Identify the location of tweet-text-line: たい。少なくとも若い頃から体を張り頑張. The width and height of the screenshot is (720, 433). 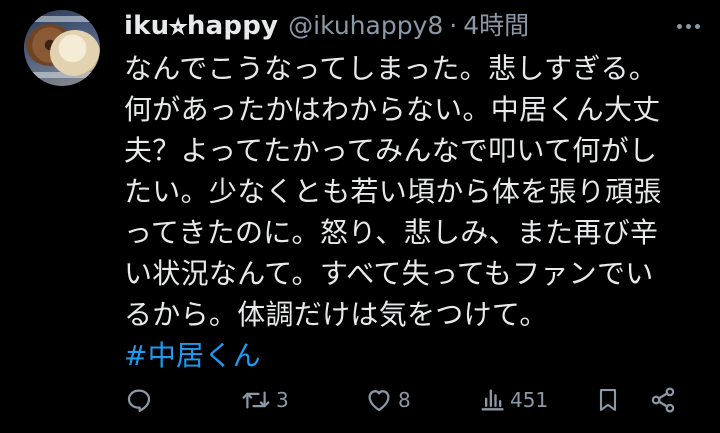
(393, 191).